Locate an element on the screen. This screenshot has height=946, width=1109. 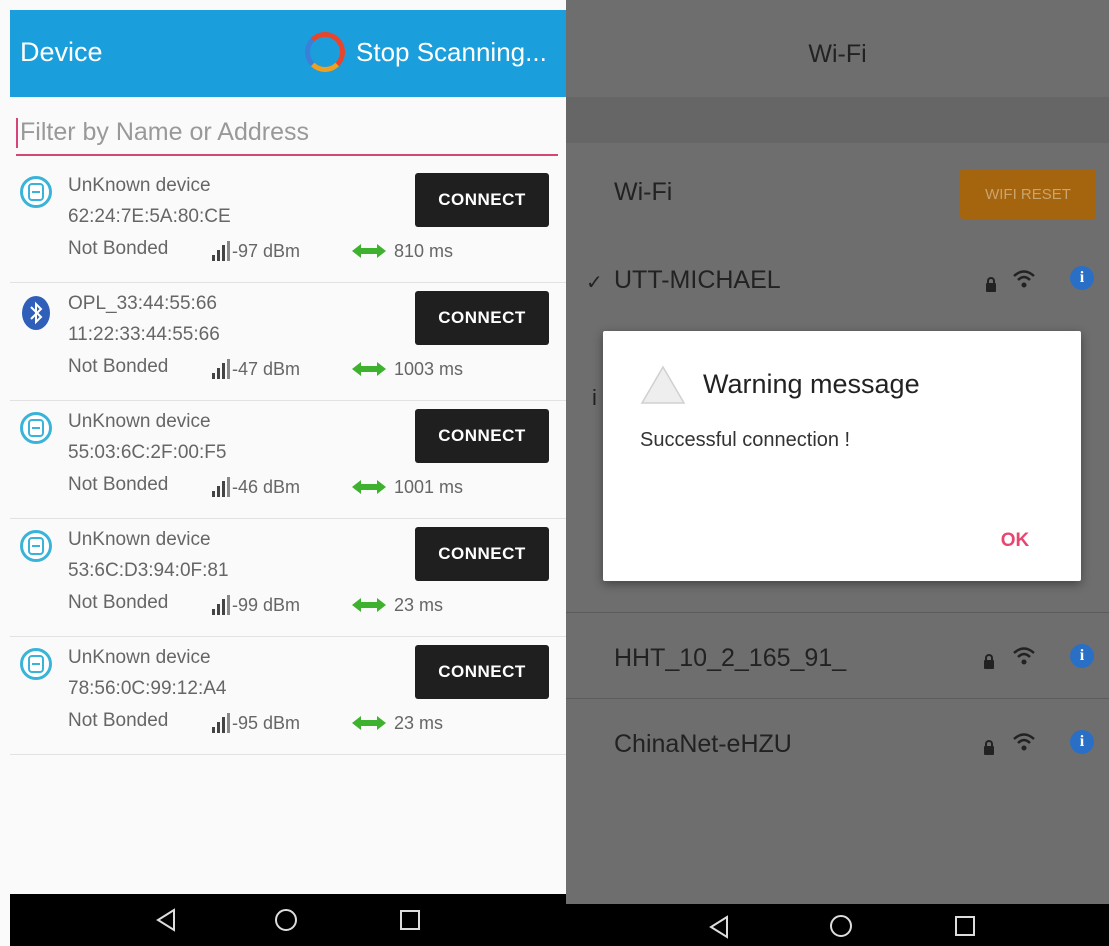
wifi-label: Wi-Fi is located at coordinates (643, 192).